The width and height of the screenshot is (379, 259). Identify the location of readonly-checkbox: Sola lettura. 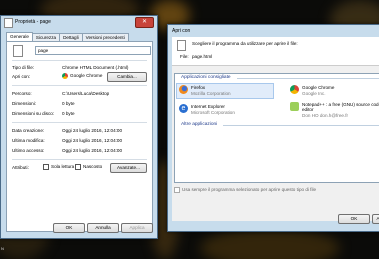
(58, 167).